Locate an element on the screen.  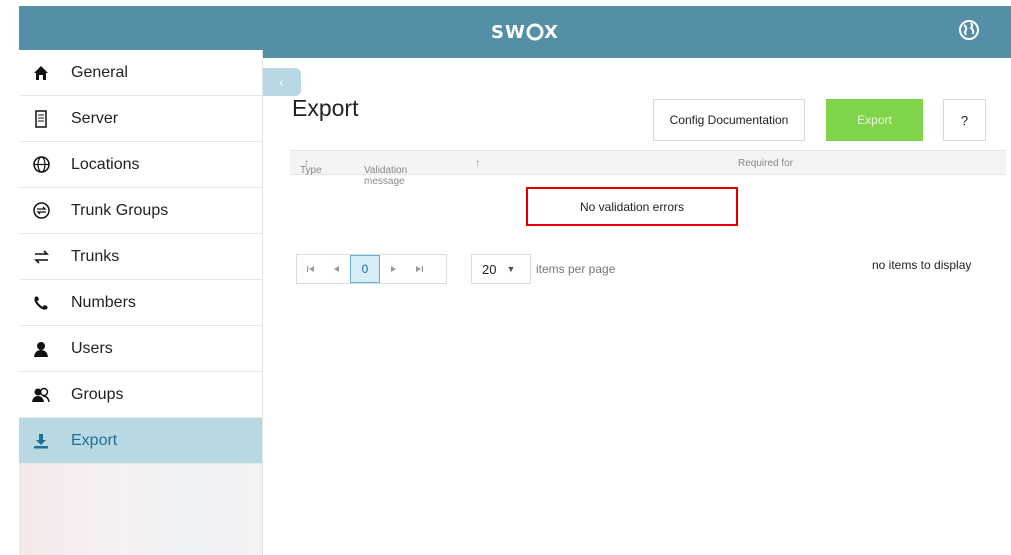
svg-text: SW is located at coordinates (508, 32).